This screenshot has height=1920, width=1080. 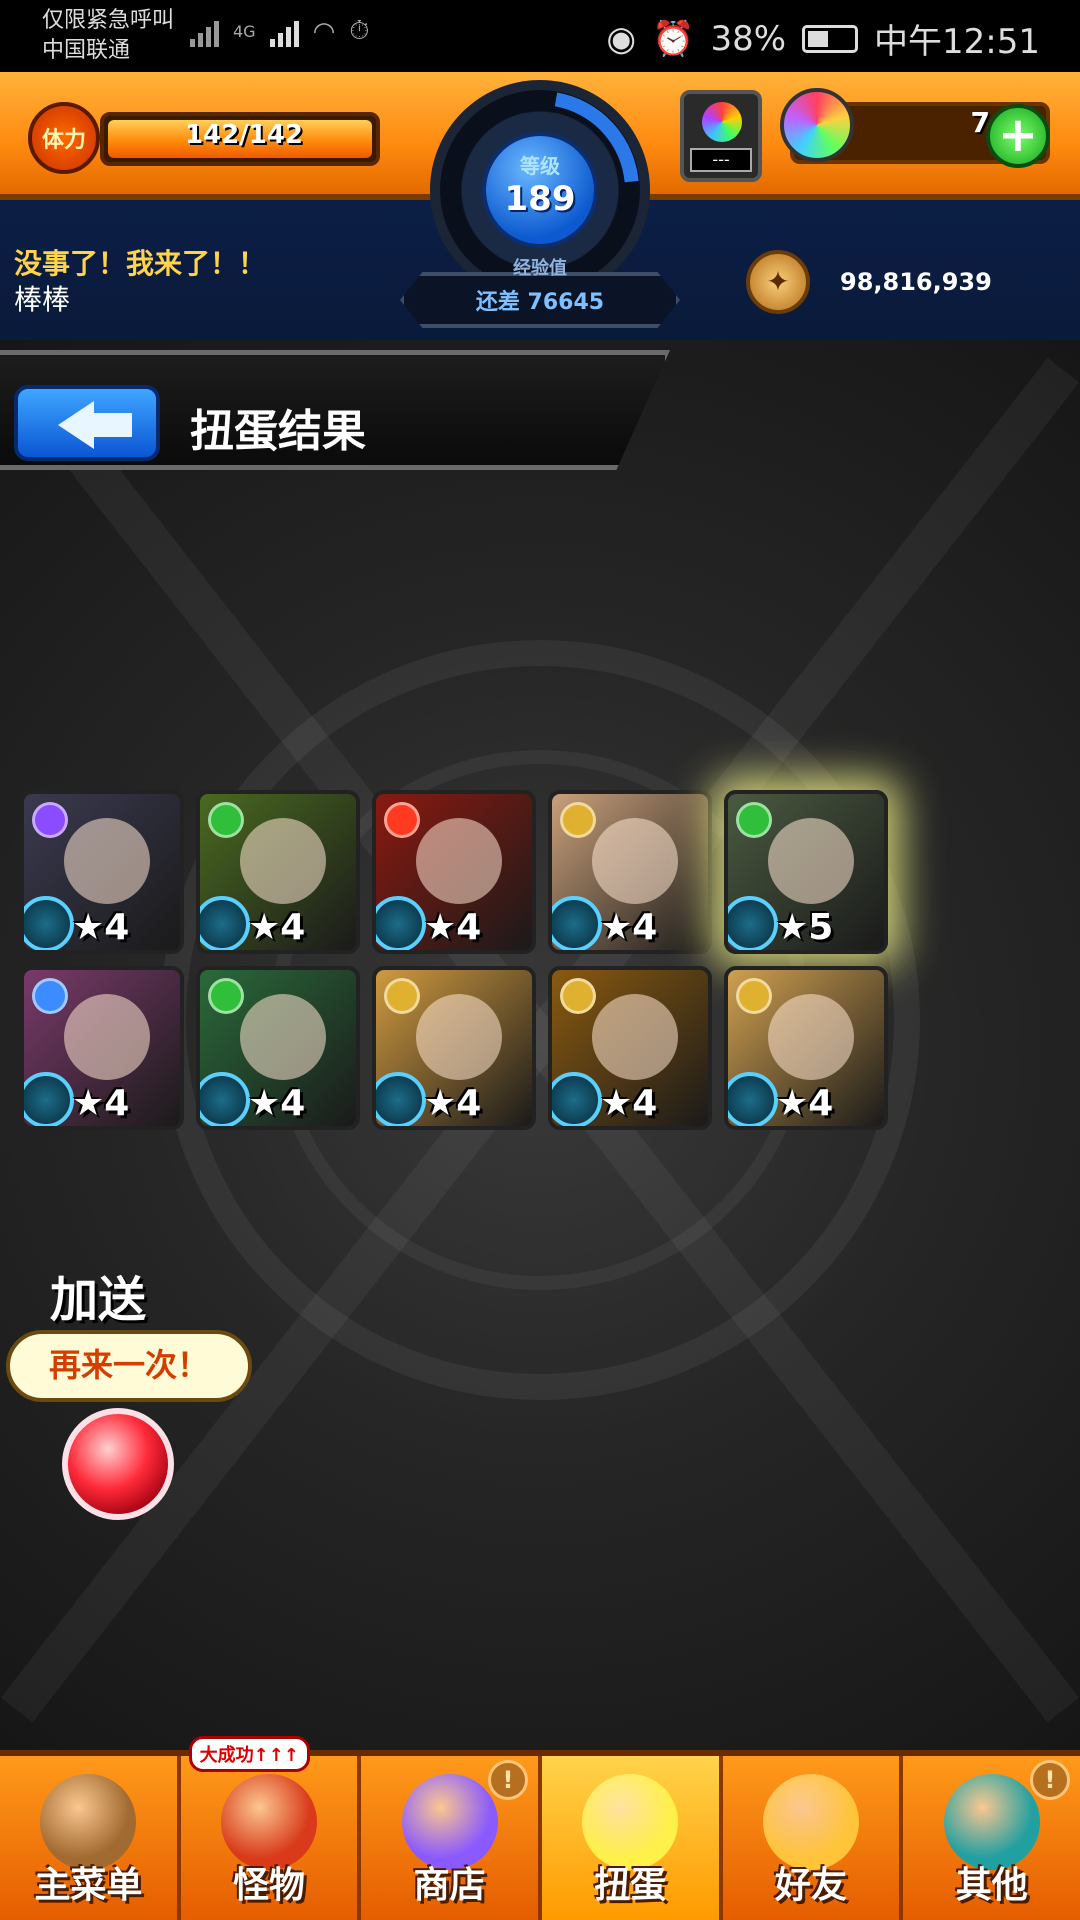 I want to click on carrier-info: 仅限紧急呼叫 中国联通, so click(x=108, y=36).